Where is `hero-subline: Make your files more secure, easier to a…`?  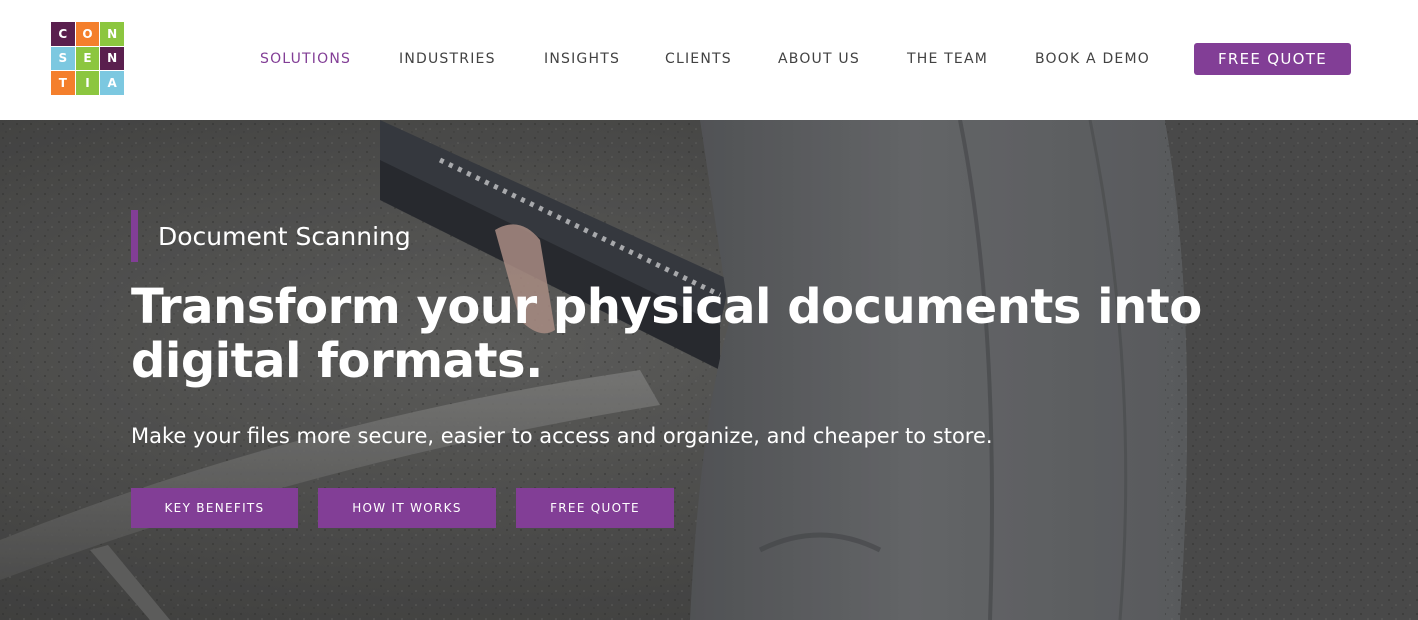 hero-subline: Make your files more secure, easier to a… is located at coordinates (562, 436).